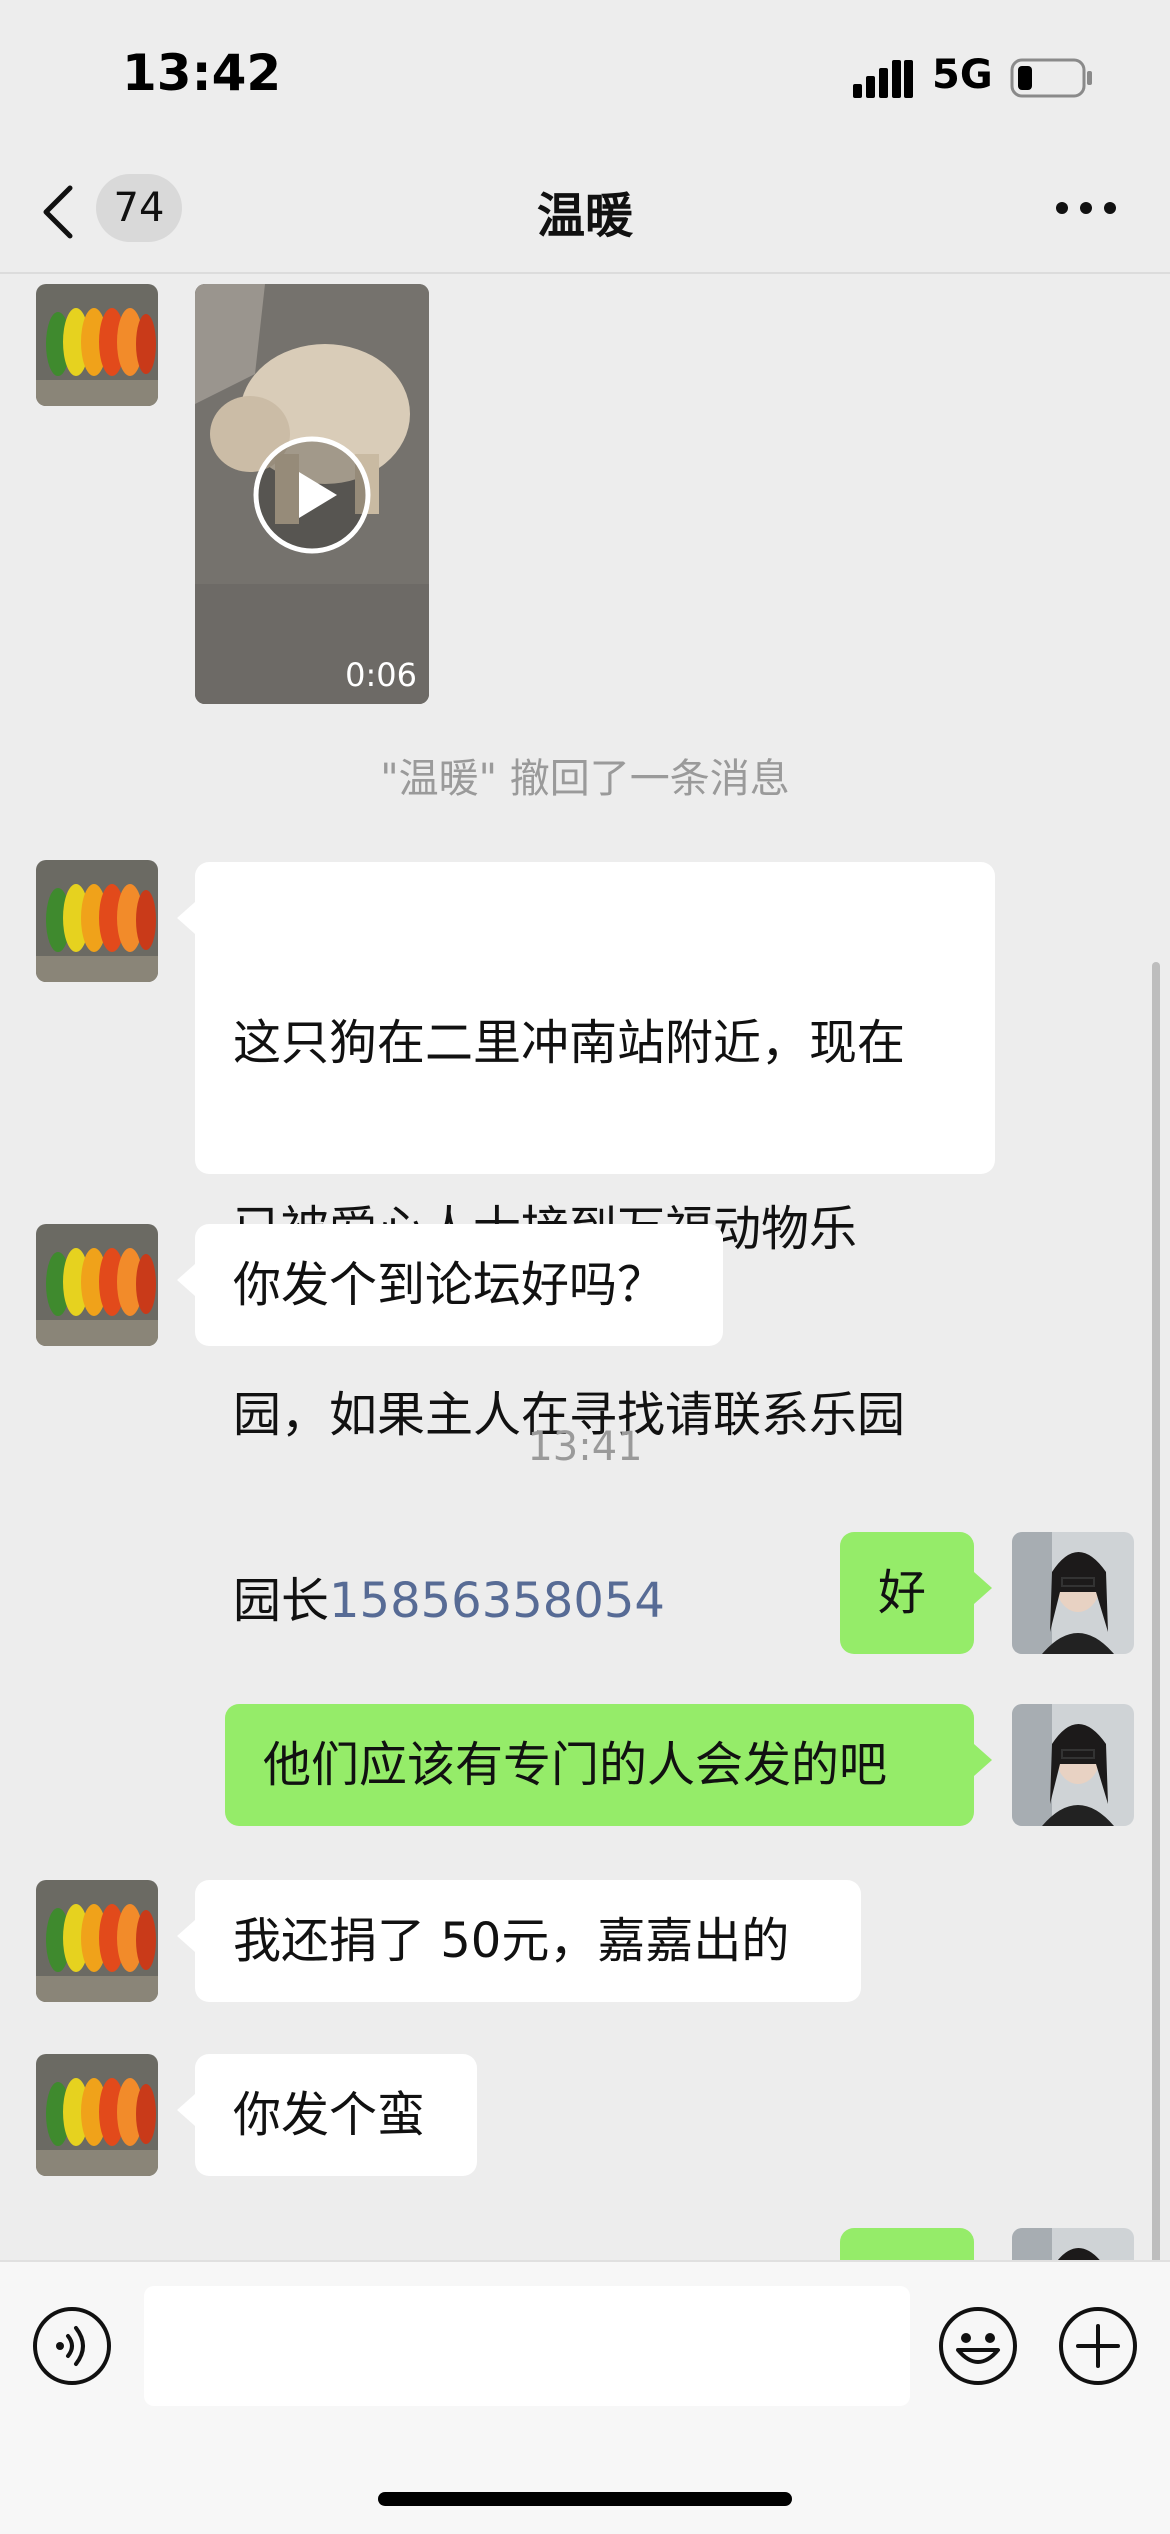 Image resolution: width=1170 pixels, height=2534 pixels. I want to click on text-message-partial, so click(907, 2244).